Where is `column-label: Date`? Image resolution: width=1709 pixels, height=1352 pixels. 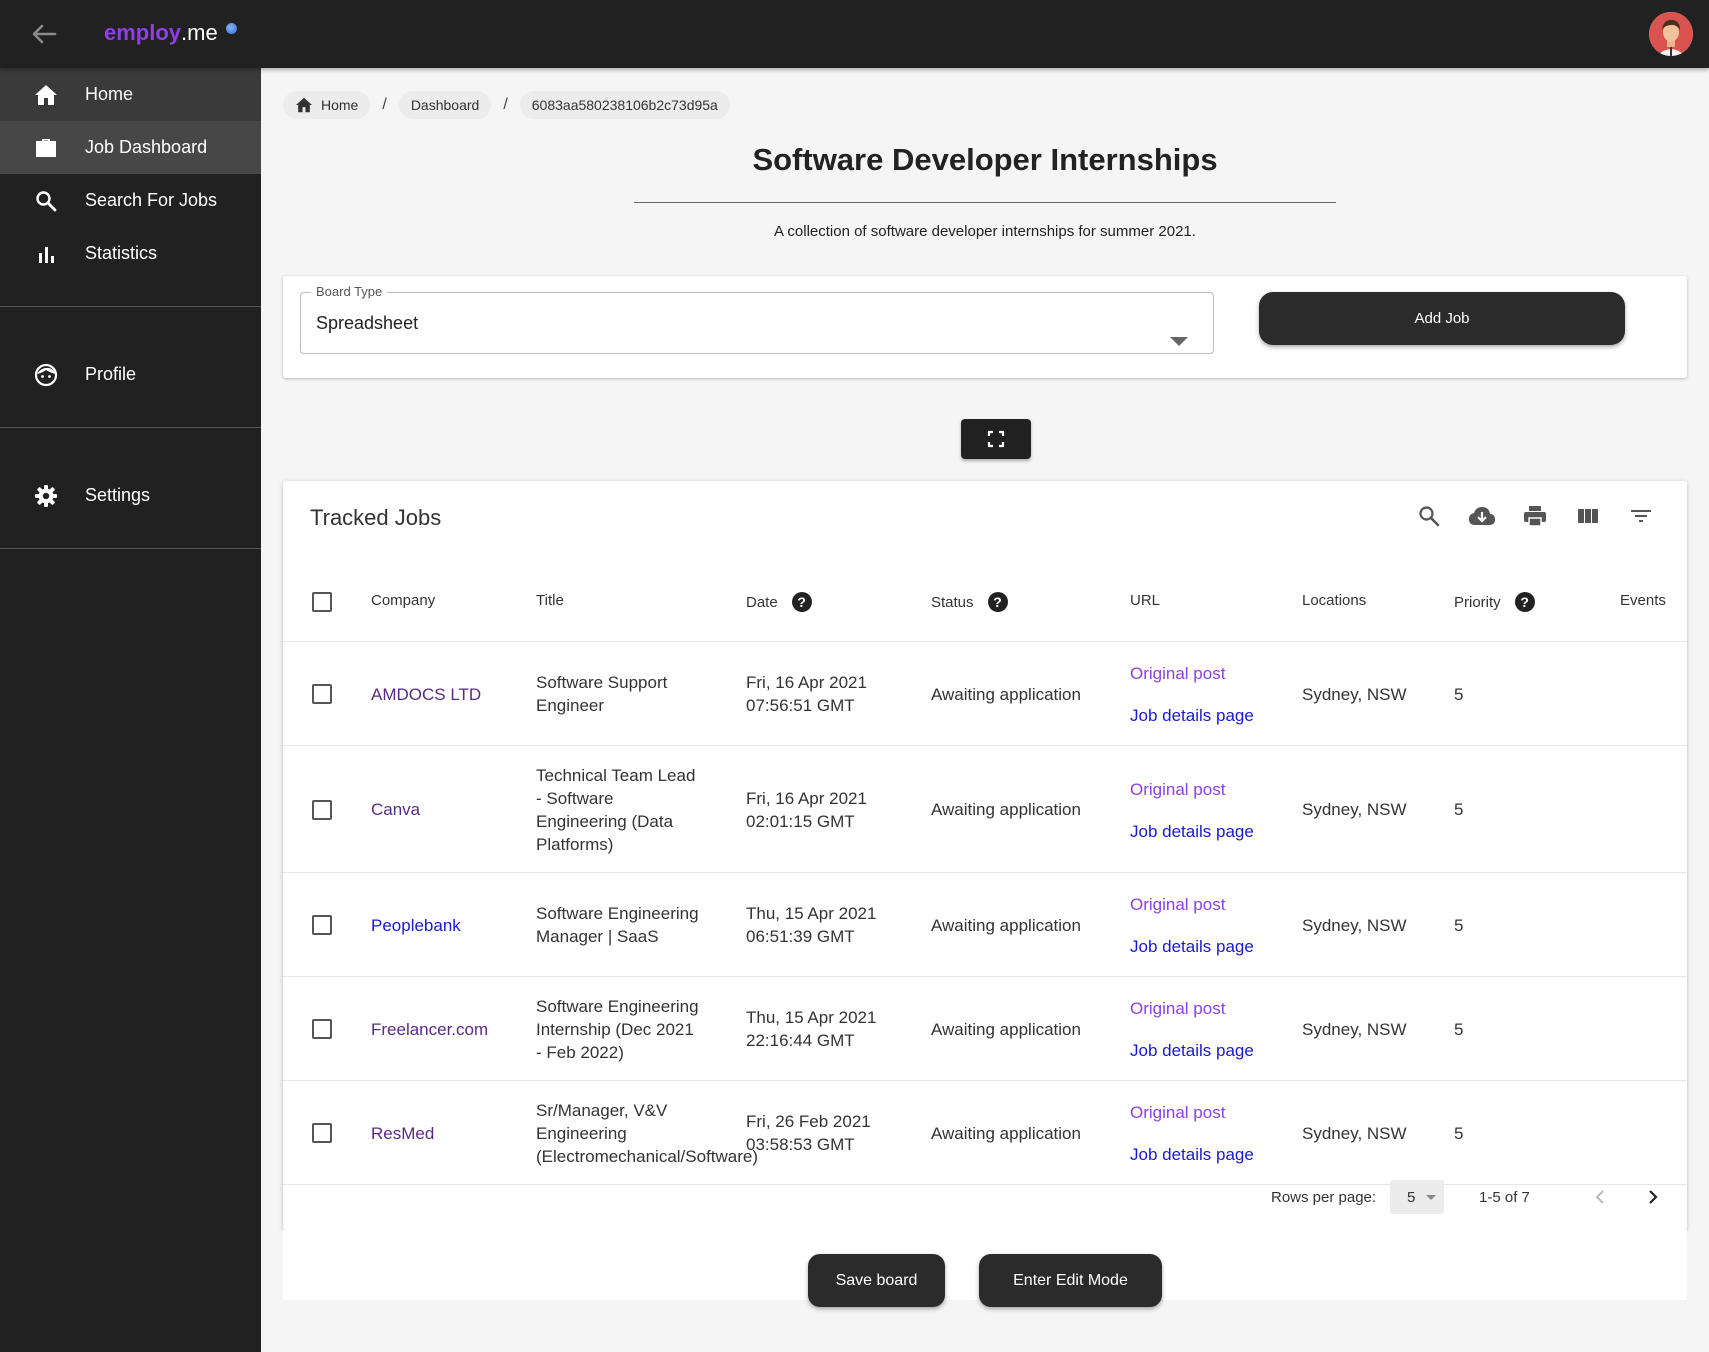 column-label: Date is located at coordinates (762, 602).